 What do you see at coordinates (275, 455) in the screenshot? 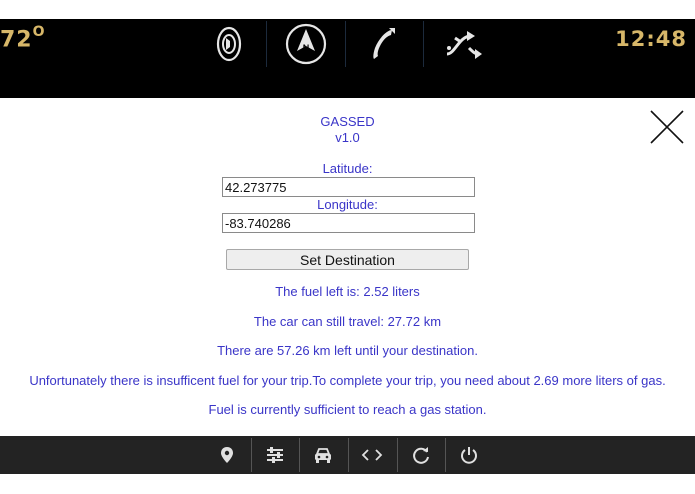
I see `sliders-icon` at bounding box center [275, 455].